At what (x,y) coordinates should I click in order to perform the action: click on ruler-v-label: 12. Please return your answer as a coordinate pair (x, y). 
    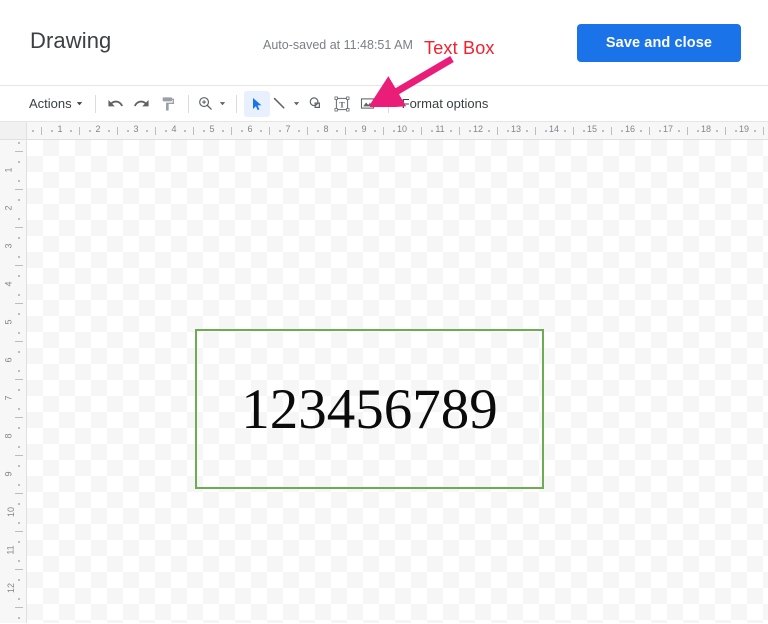
    Looking at the image, I should click on (11, 588).